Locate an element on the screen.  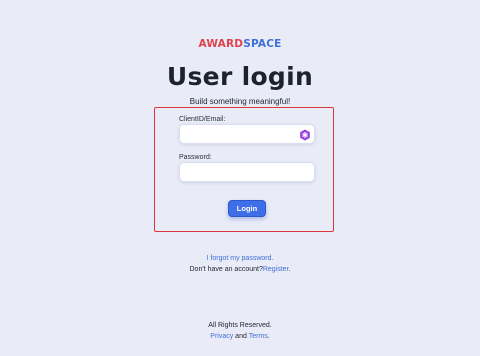
client-id-field-wrapper is located at coordinates (247, 134).